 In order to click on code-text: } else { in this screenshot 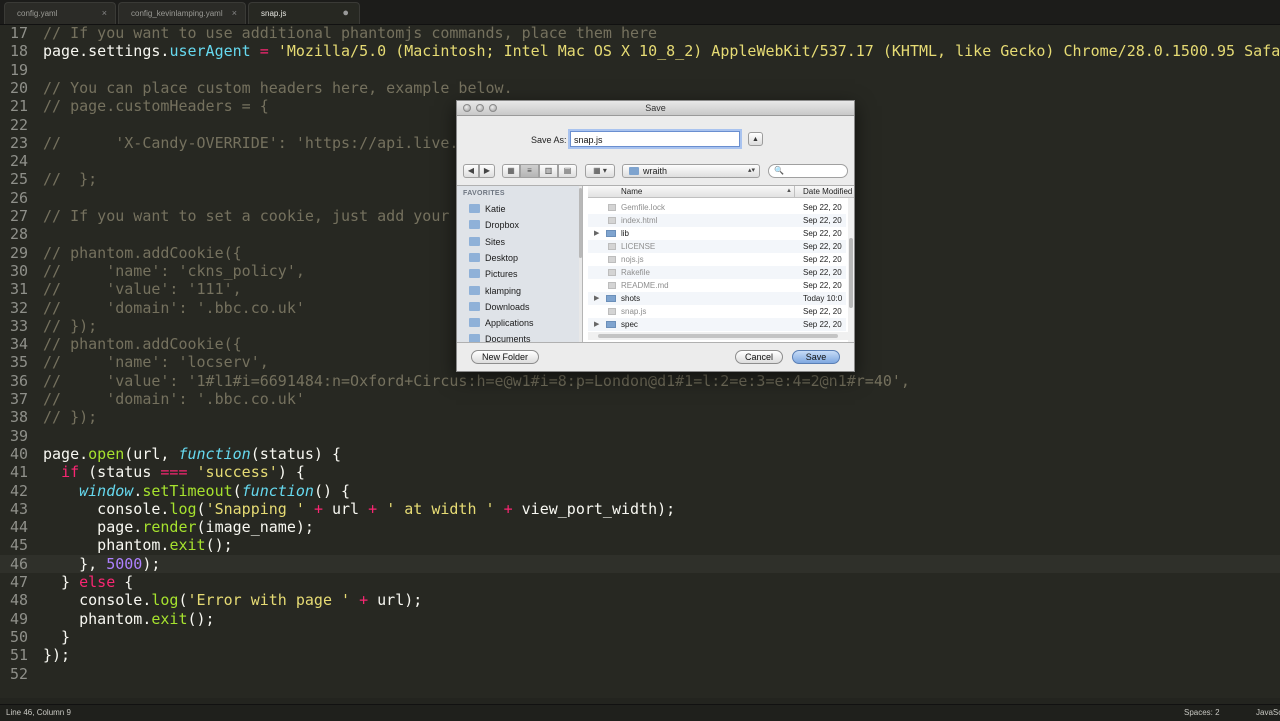, I will do `click(88, 582)`.